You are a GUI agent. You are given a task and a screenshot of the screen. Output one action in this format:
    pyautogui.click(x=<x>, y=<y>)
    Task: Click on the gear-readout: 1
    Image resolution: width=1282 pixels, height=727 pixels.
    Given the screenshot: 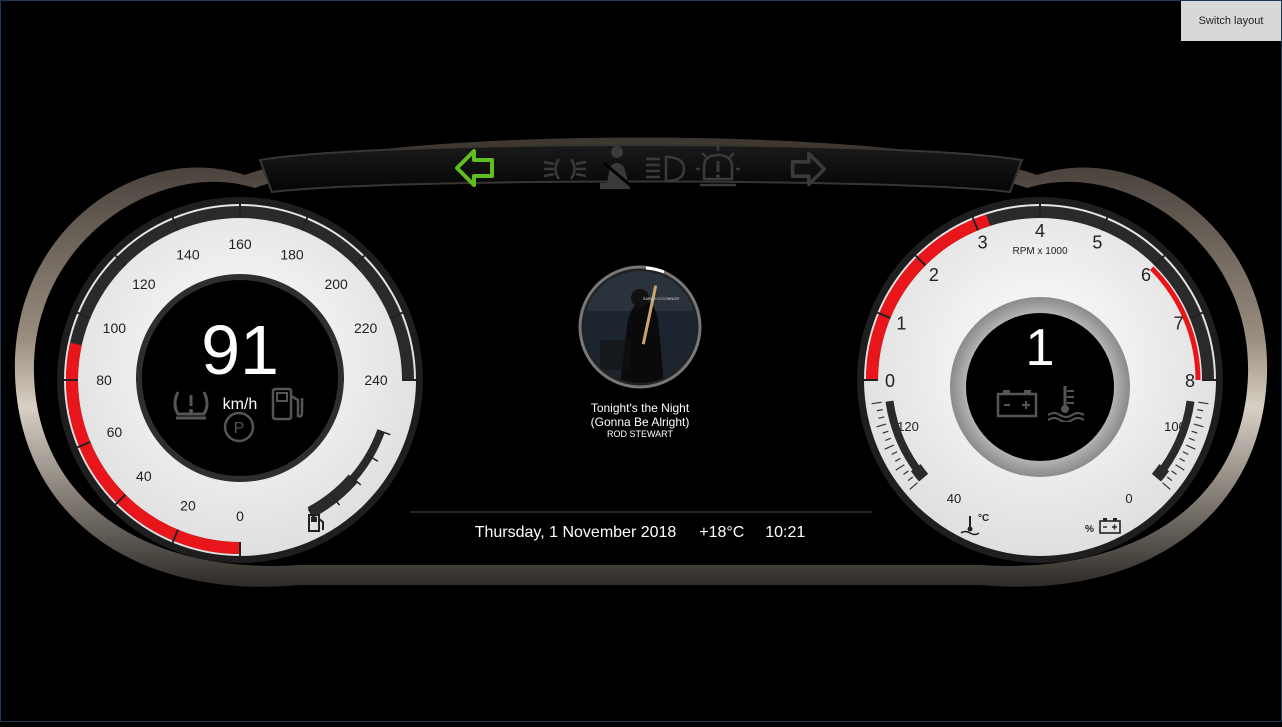 What is the action you would take?
    pyautogui.click(x=1040, y=348)
    